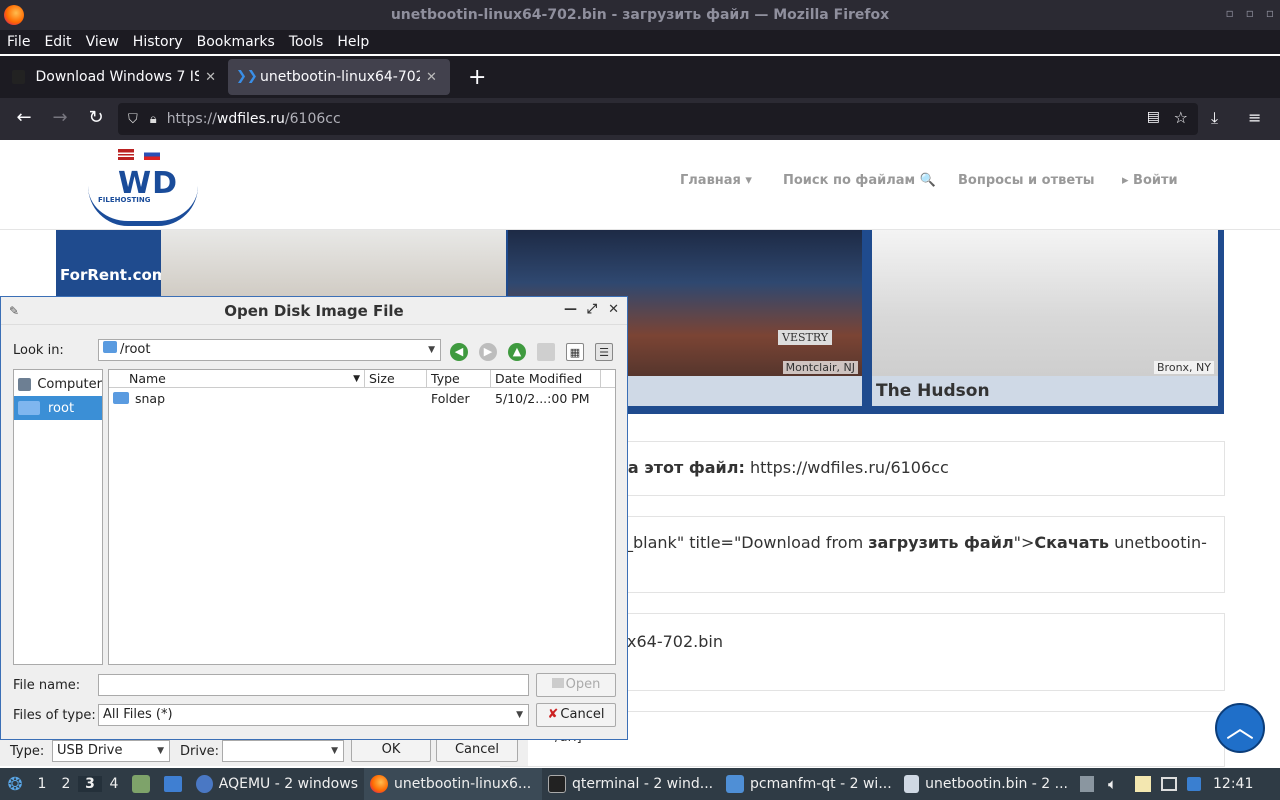 This screenshot has width=1280, height=800. I want to click on network-icon, so click(1169, 784).